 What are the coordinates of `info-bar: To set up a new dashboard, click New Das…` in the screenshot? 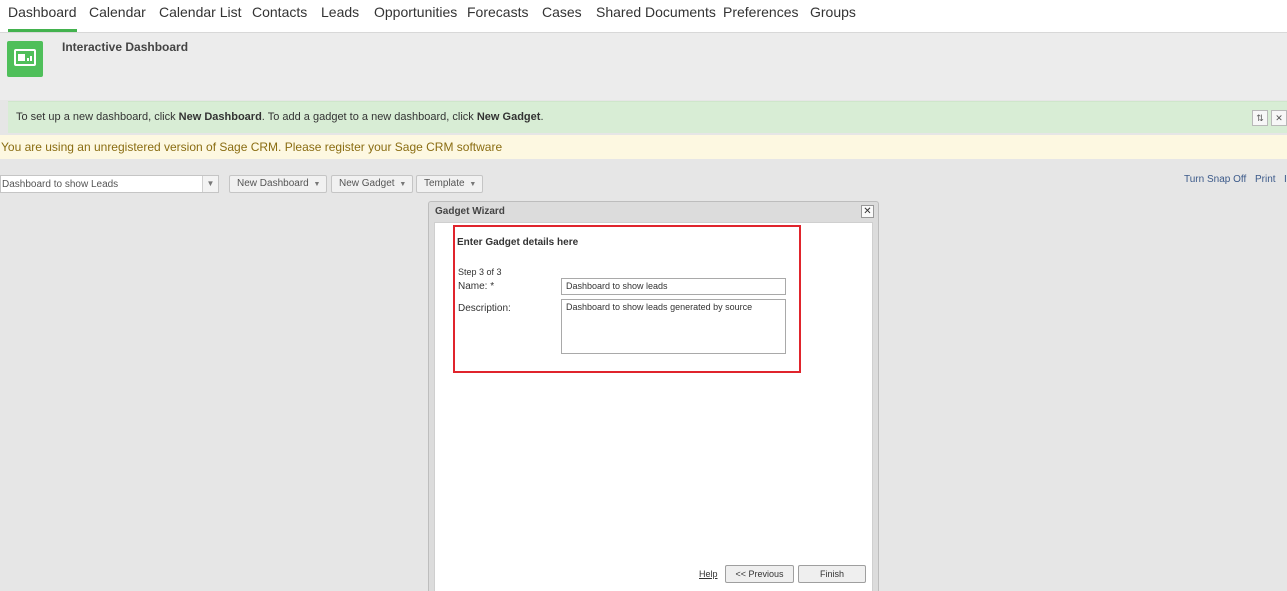 It's located at (647, 117).